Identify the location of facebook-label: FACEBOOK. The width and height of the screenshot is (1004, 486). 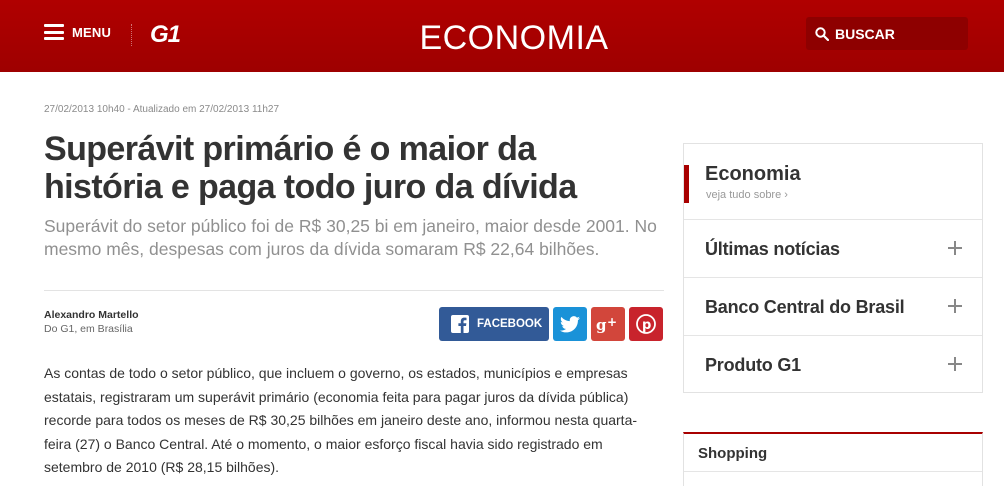
(510, 324).